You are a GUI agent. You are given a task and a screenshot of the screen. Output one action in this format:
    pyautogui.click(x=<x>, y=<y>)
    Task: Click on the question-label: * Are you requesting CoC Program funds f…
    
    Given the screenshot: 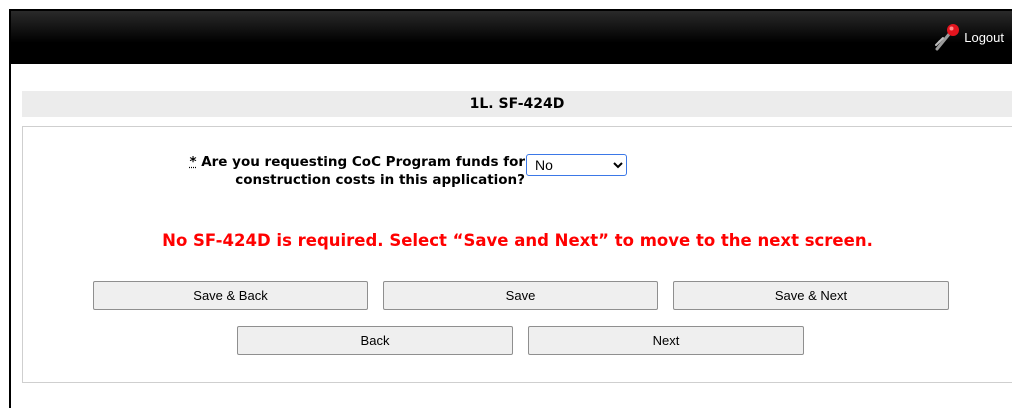 What is the action you would take?
    pyautogui.click(x=325, y=171)
    